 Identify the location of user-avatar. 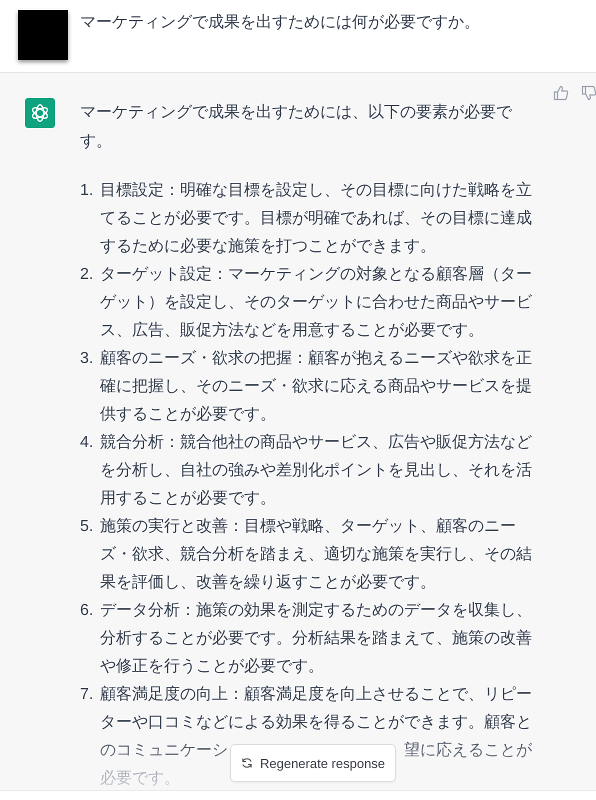
(43, 35).